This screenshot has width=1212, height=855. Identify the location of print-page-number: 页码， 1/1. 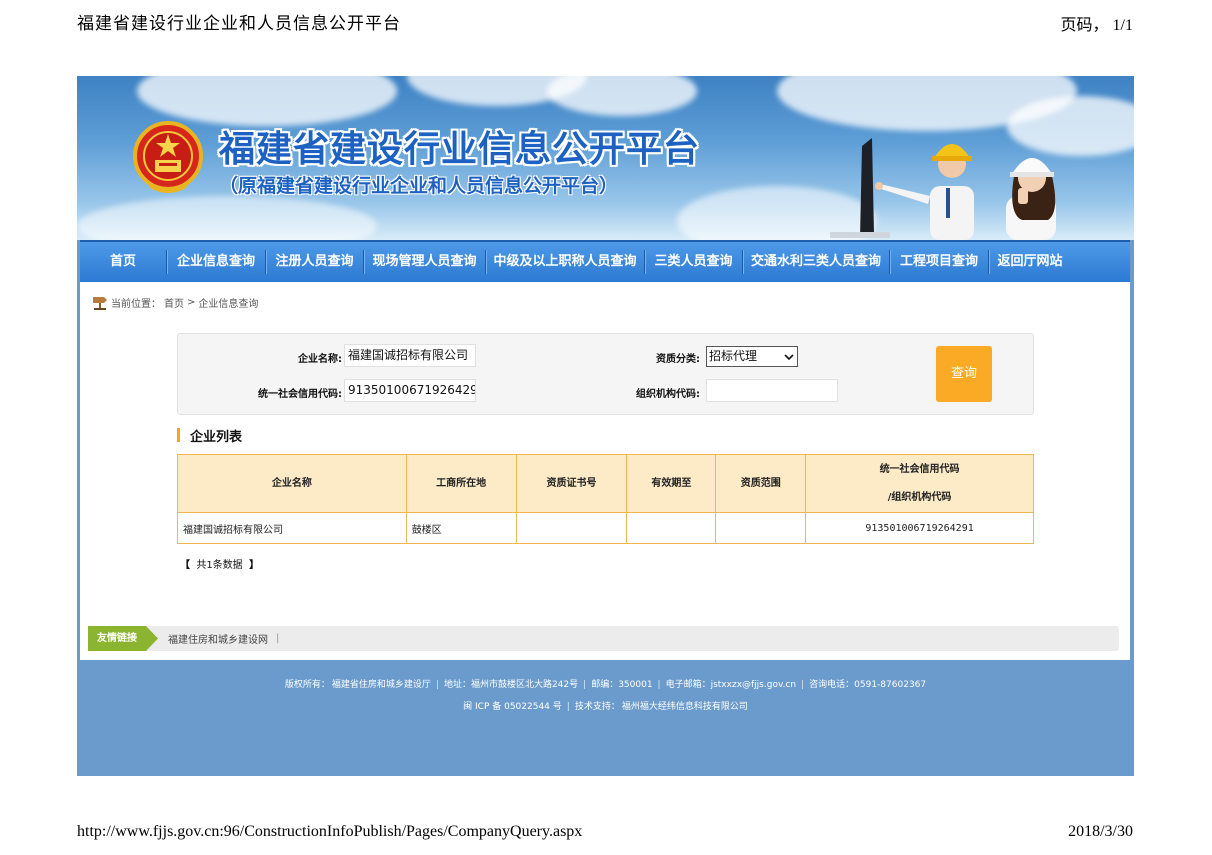
(1096, 25).